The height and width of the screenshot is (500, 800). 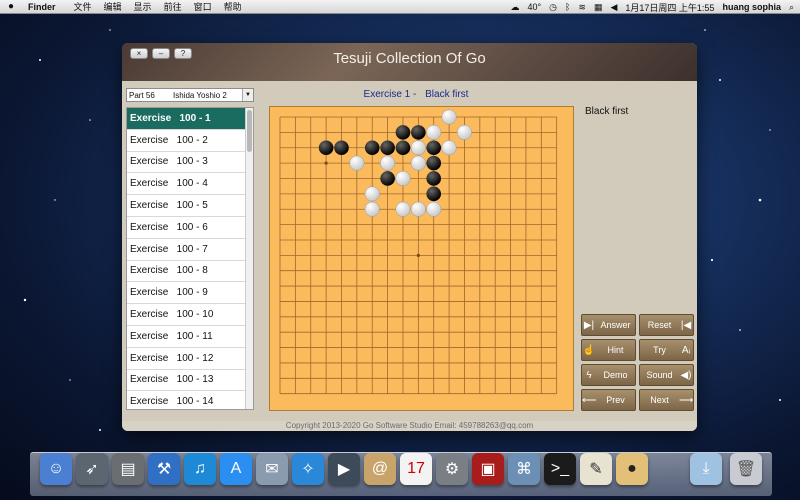 I want to click on itunes-icon: ♫, so click(x=200, y=469).